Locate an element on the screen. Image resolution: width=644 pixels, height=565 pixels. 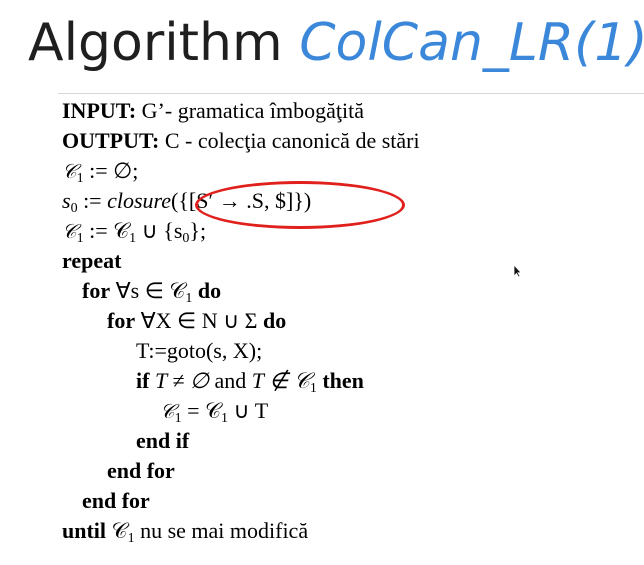
subscript: 0 is located at coordinates (74, 208).